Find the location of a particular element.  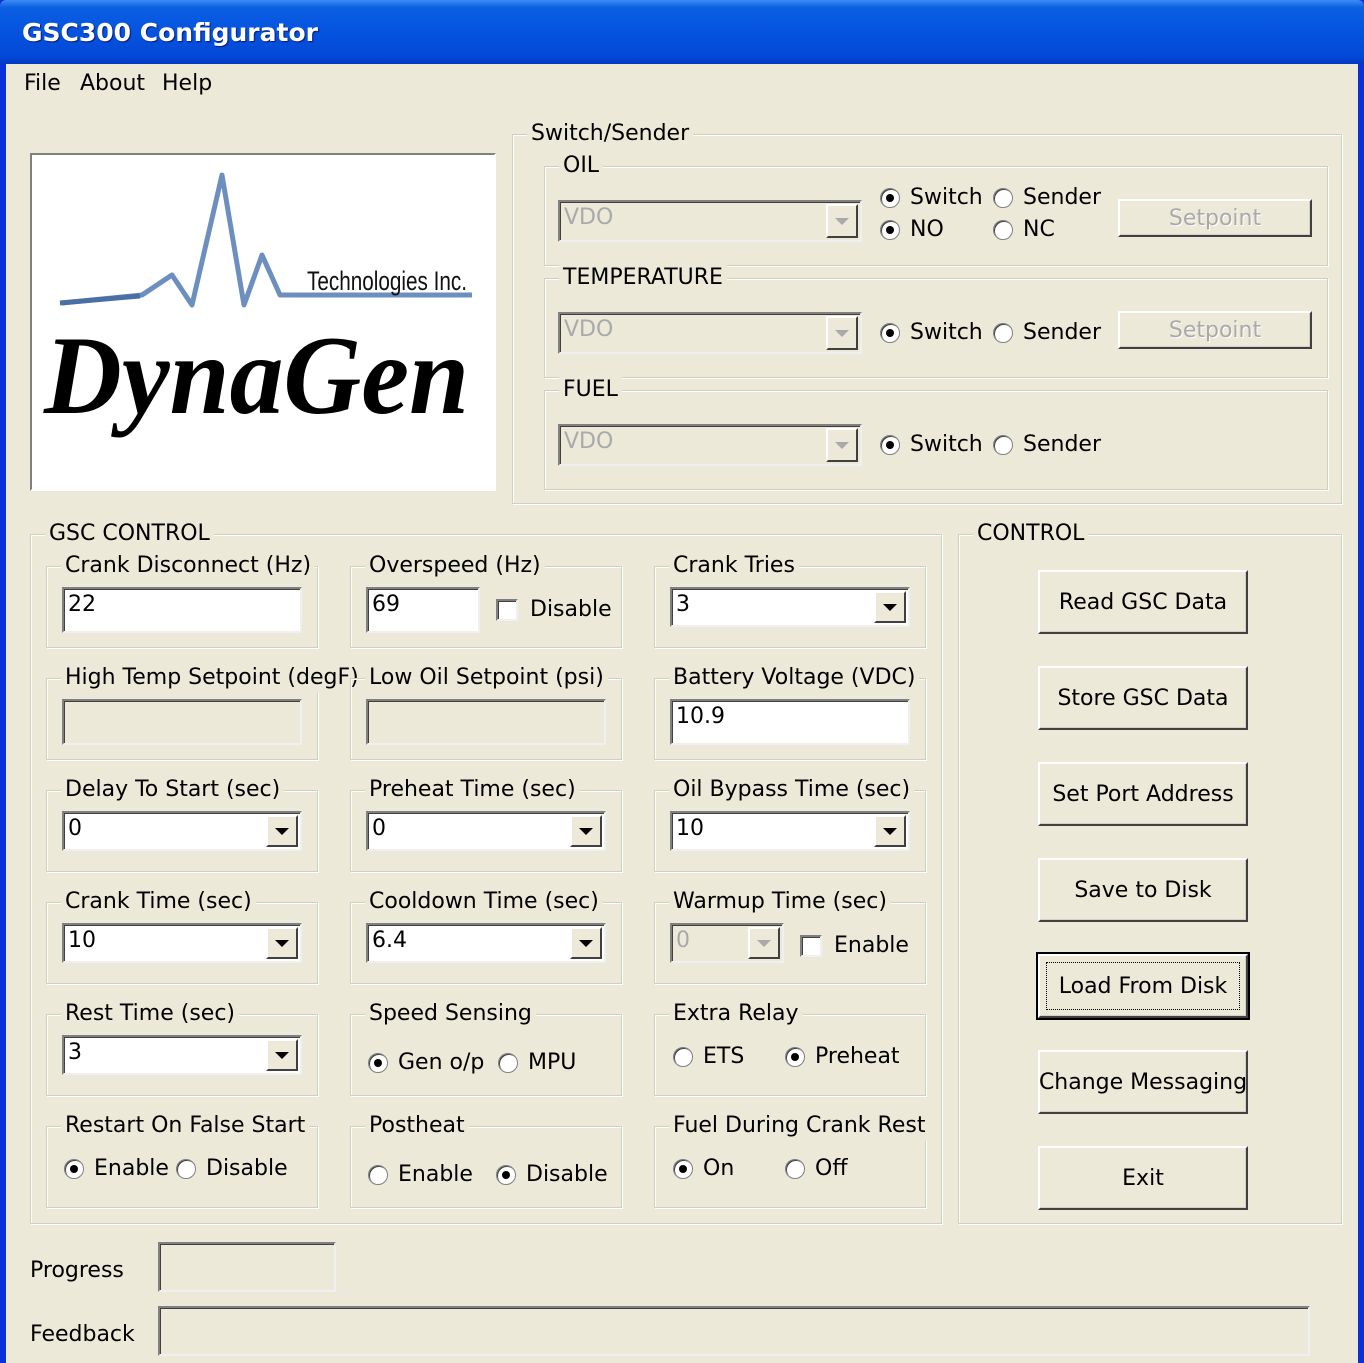

postheat-enable-radio: Enable is located at coordinates (420, 1175).